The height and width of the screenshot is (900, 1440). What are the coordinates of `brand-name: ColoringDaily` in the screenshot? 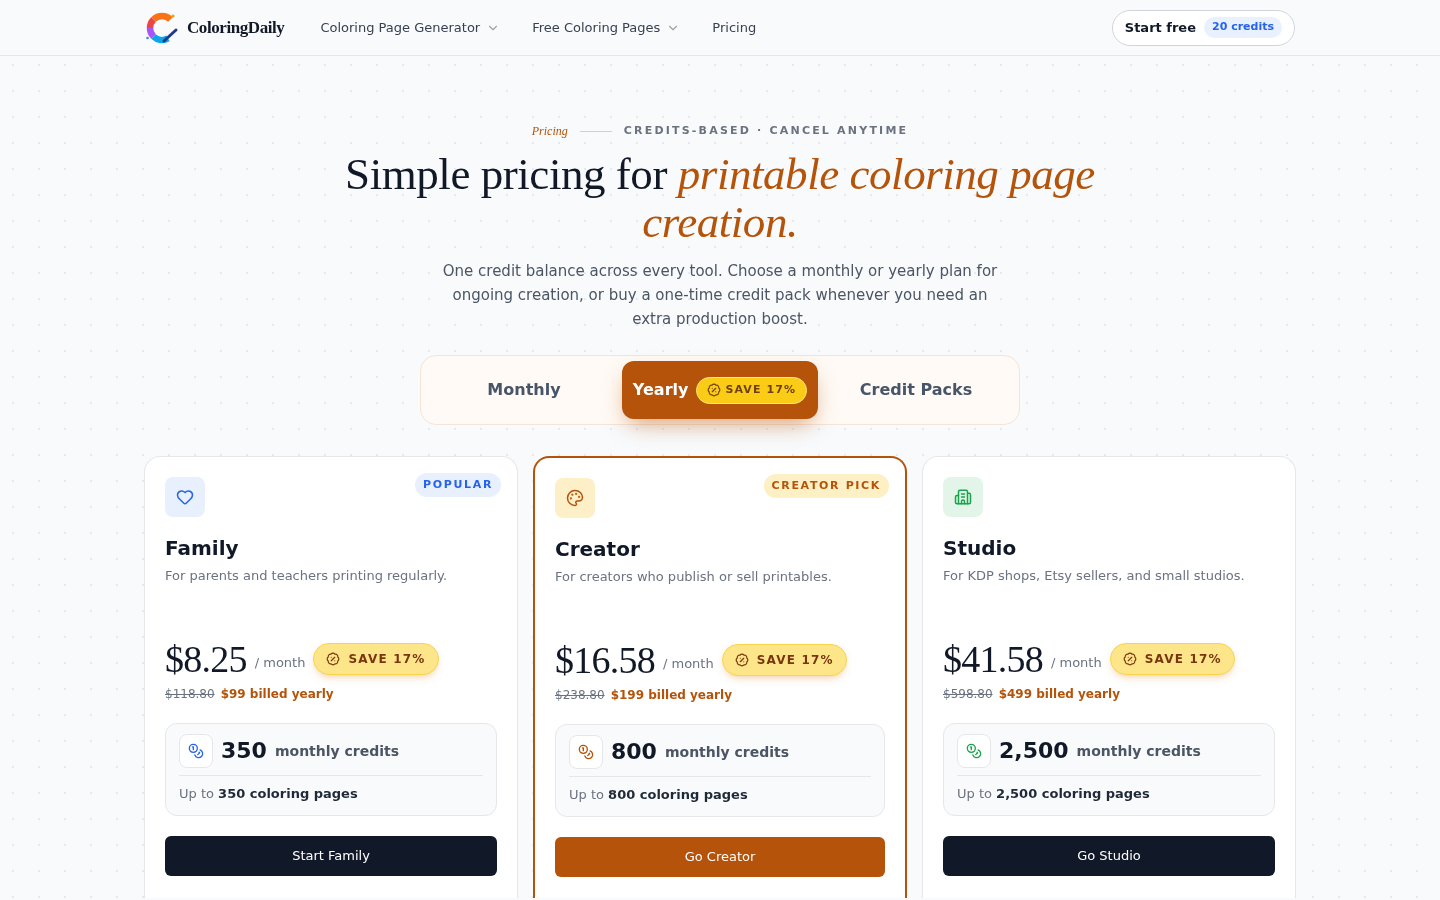 It's located at (236, 27).